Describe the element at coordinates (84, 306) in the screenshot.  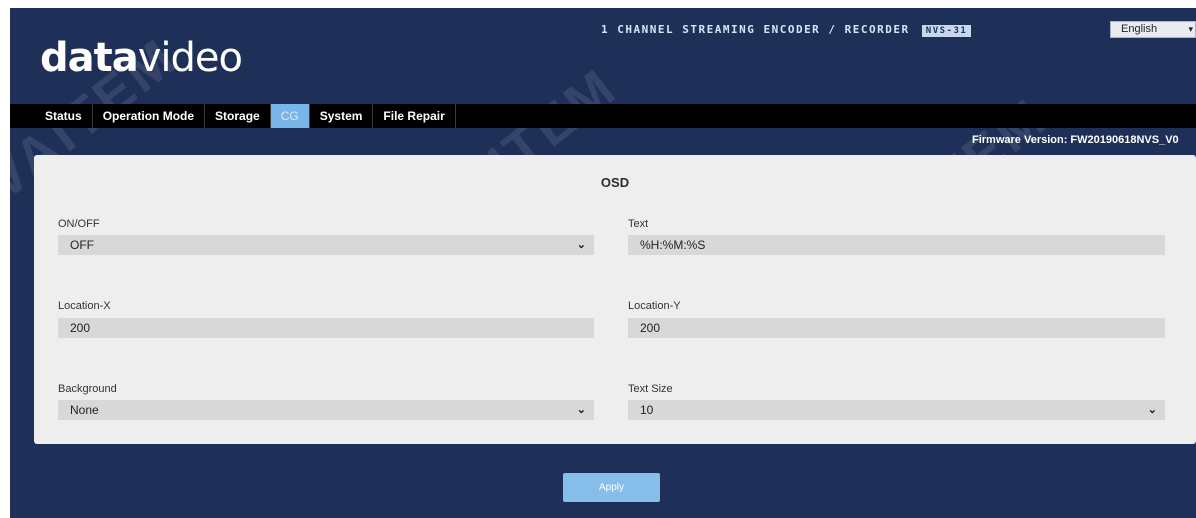
I see `location-x-label: Location-X` at that location.